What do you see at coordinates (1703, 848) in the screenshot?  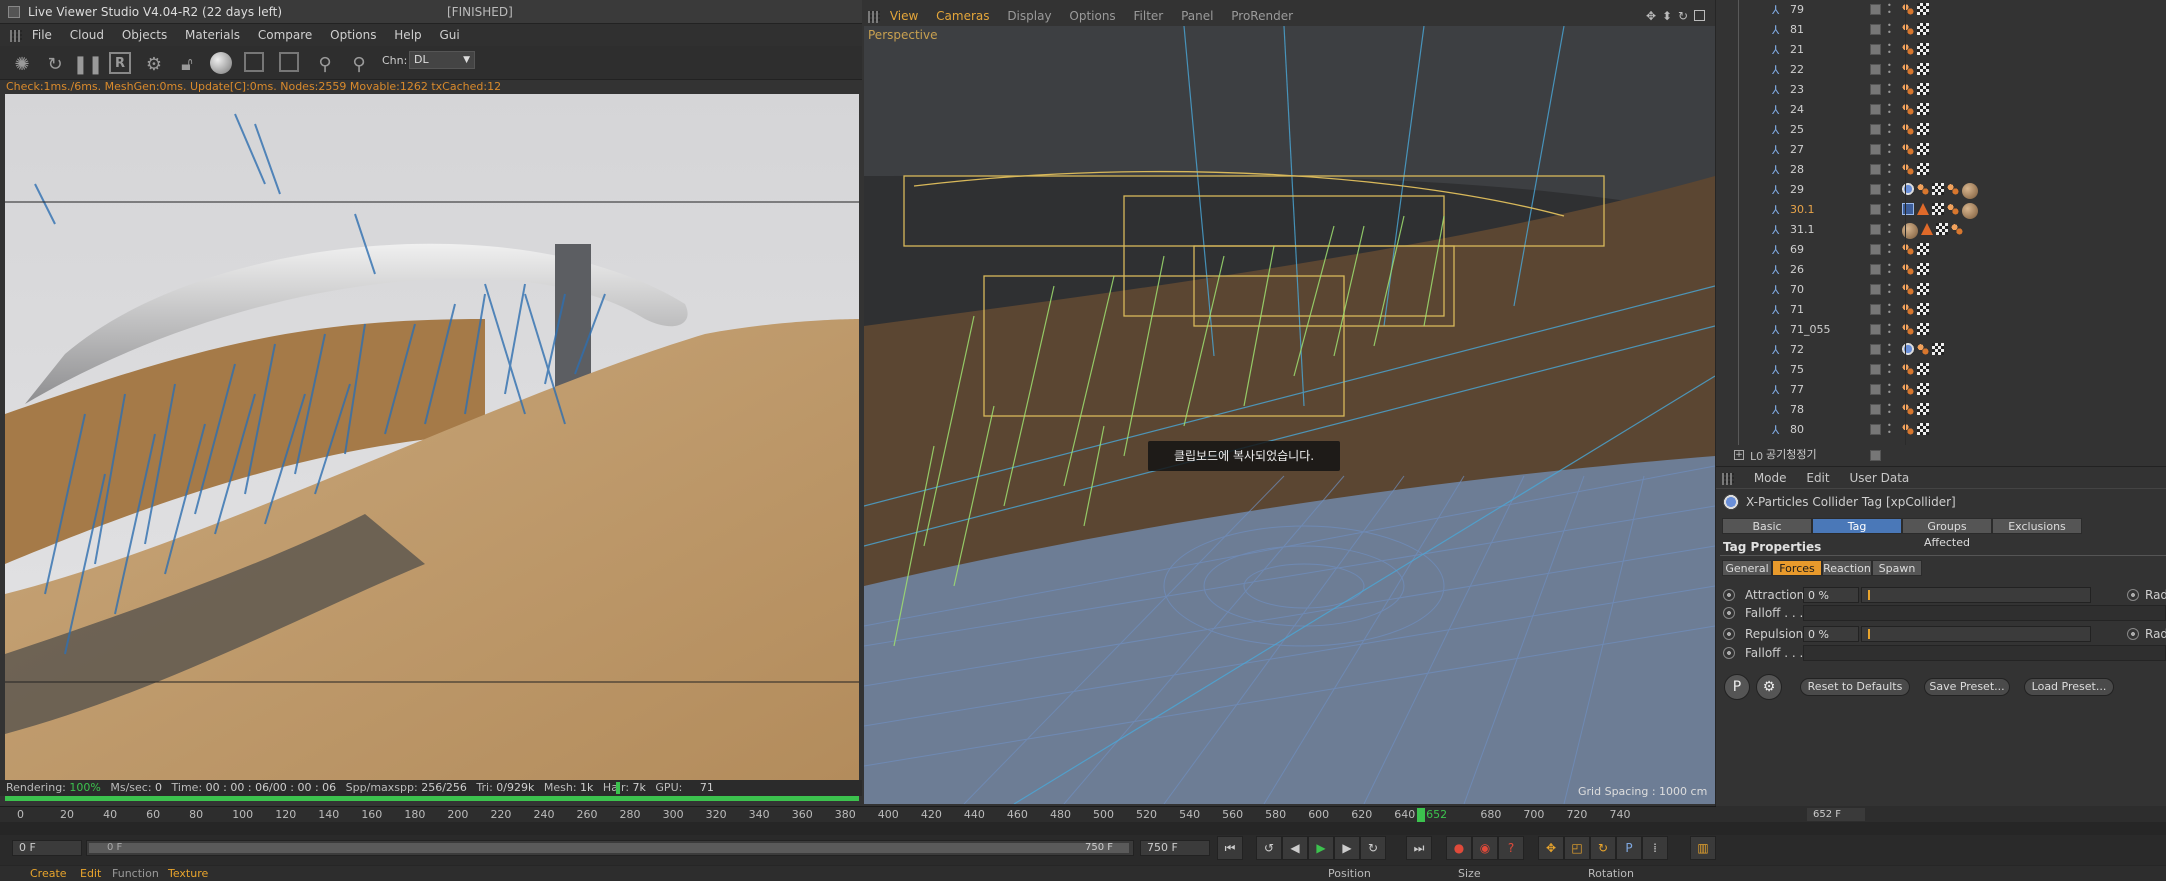 I see `timeline-layout-icon: ▥` at bounding box center [1703, 848].